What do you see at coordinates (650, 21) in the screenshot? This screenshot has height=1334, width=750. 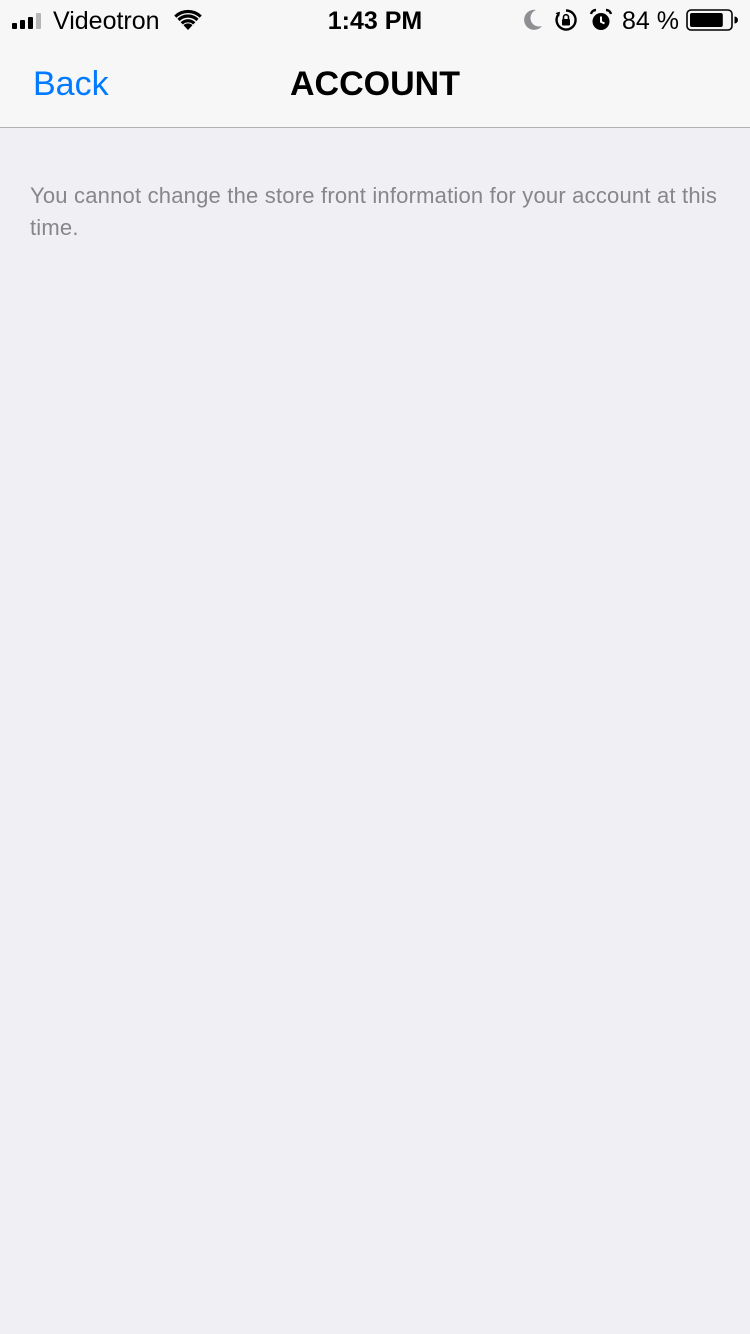 I see `battery-percent: 84 %` at bounding box center [650, 21].